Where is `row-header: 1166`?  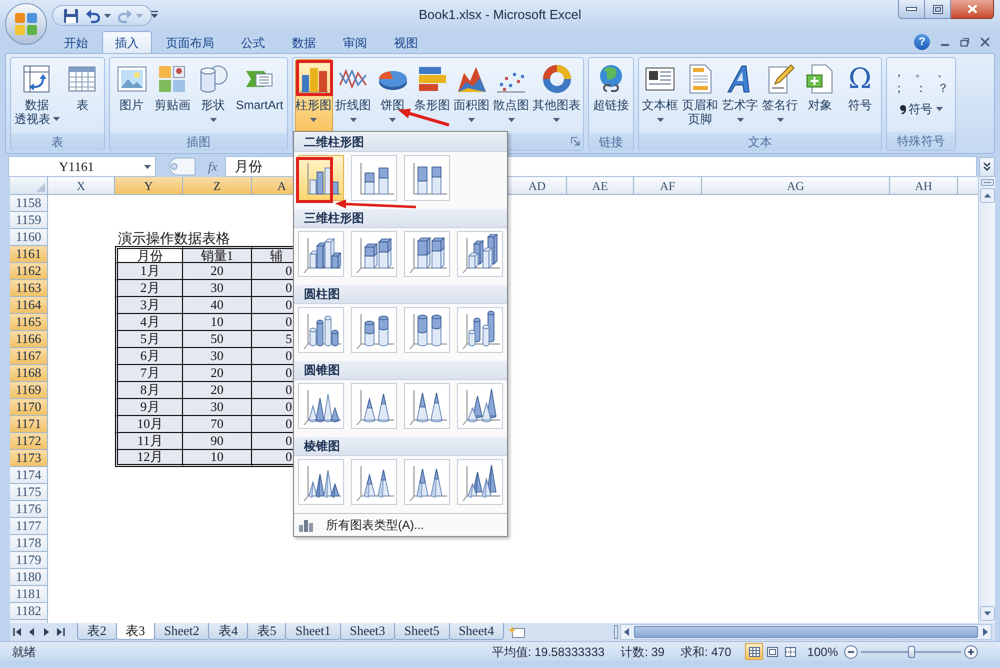
row-header: 1166 is located at coordinates (29, 339).